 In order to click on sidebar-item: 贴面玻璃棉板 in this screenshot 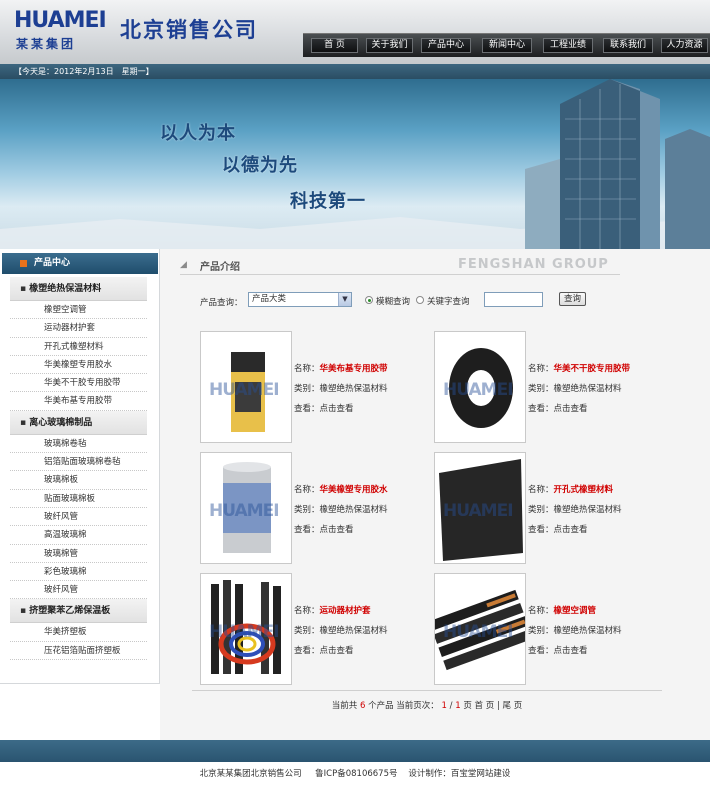, I will do `click(78, 499)`.